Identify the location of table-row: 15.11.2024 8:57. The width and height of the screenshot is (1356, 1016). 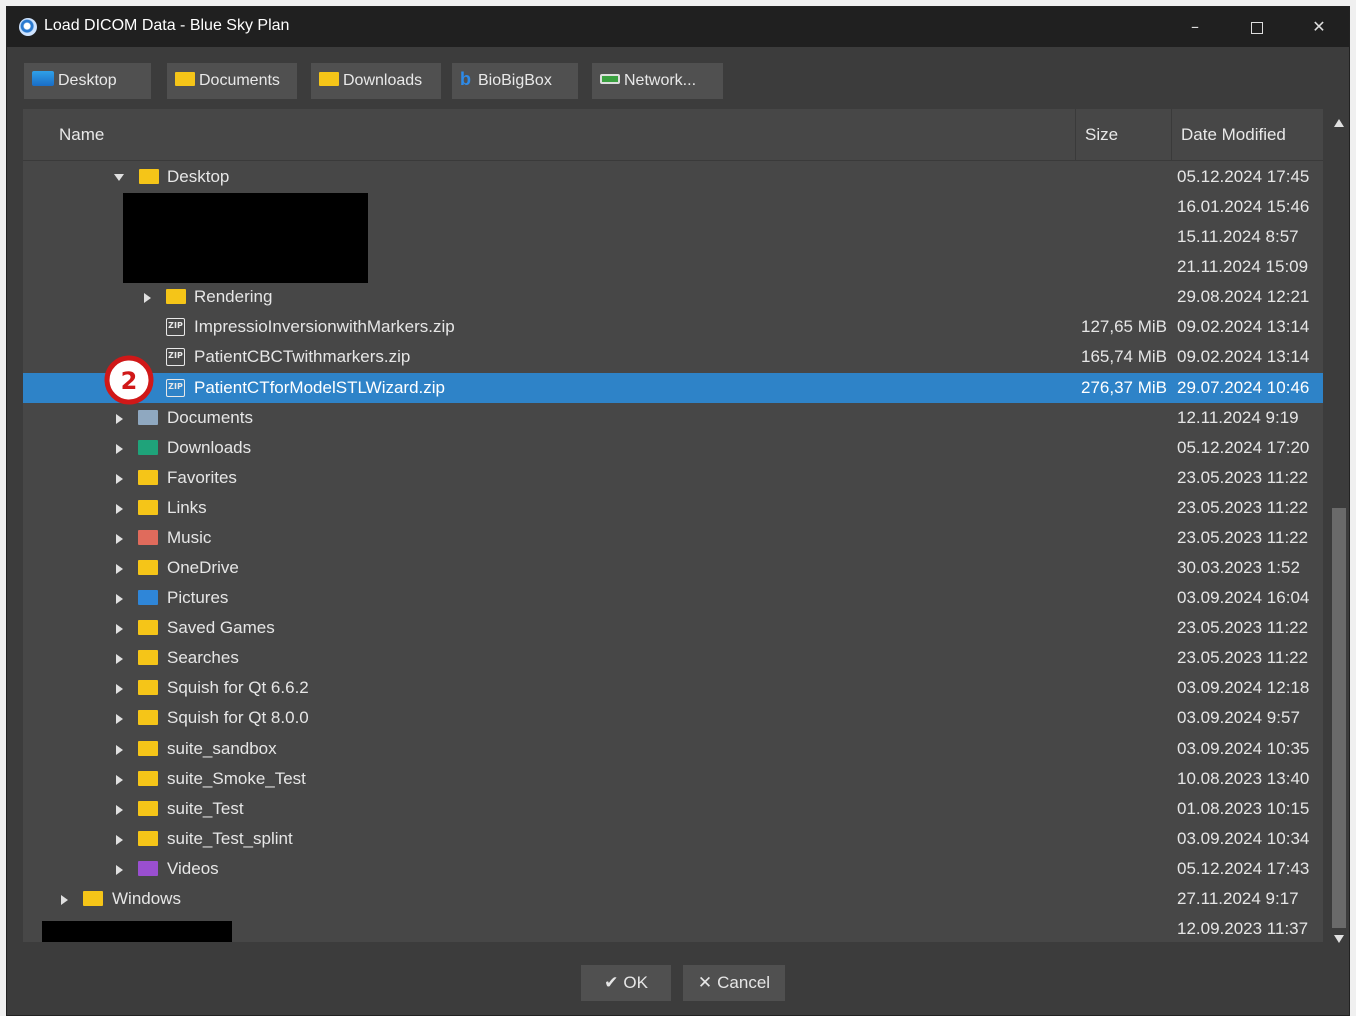
(673, 237).